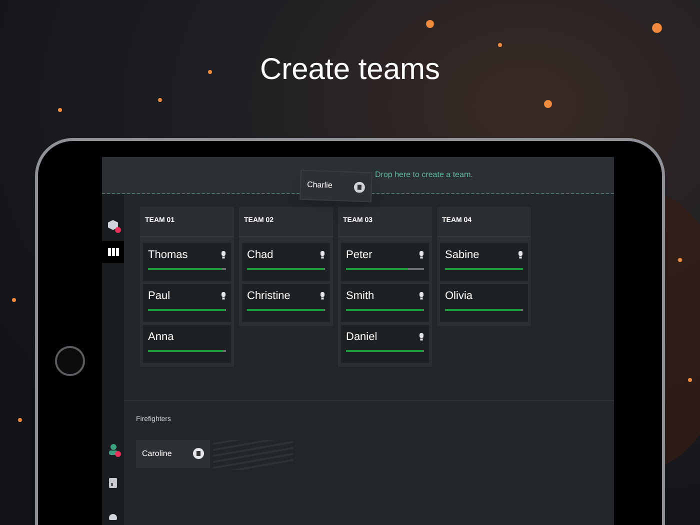 The image size is (700, 525). Describe the element at coordinates (173, 454) in the screenshot. I see `firefighter-card: Caroline` at that location.